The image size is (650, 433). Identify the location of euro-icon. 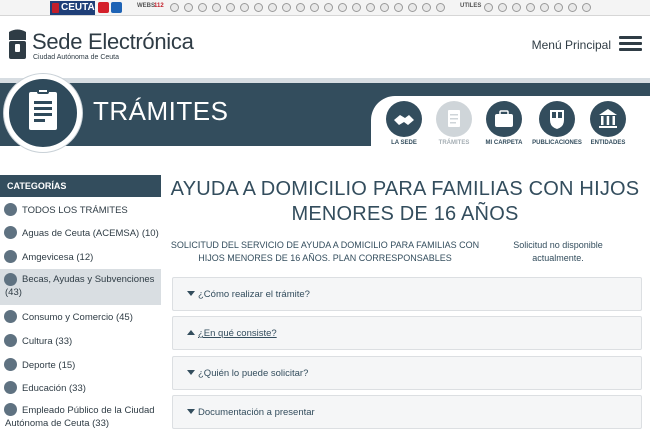
(10, 316).